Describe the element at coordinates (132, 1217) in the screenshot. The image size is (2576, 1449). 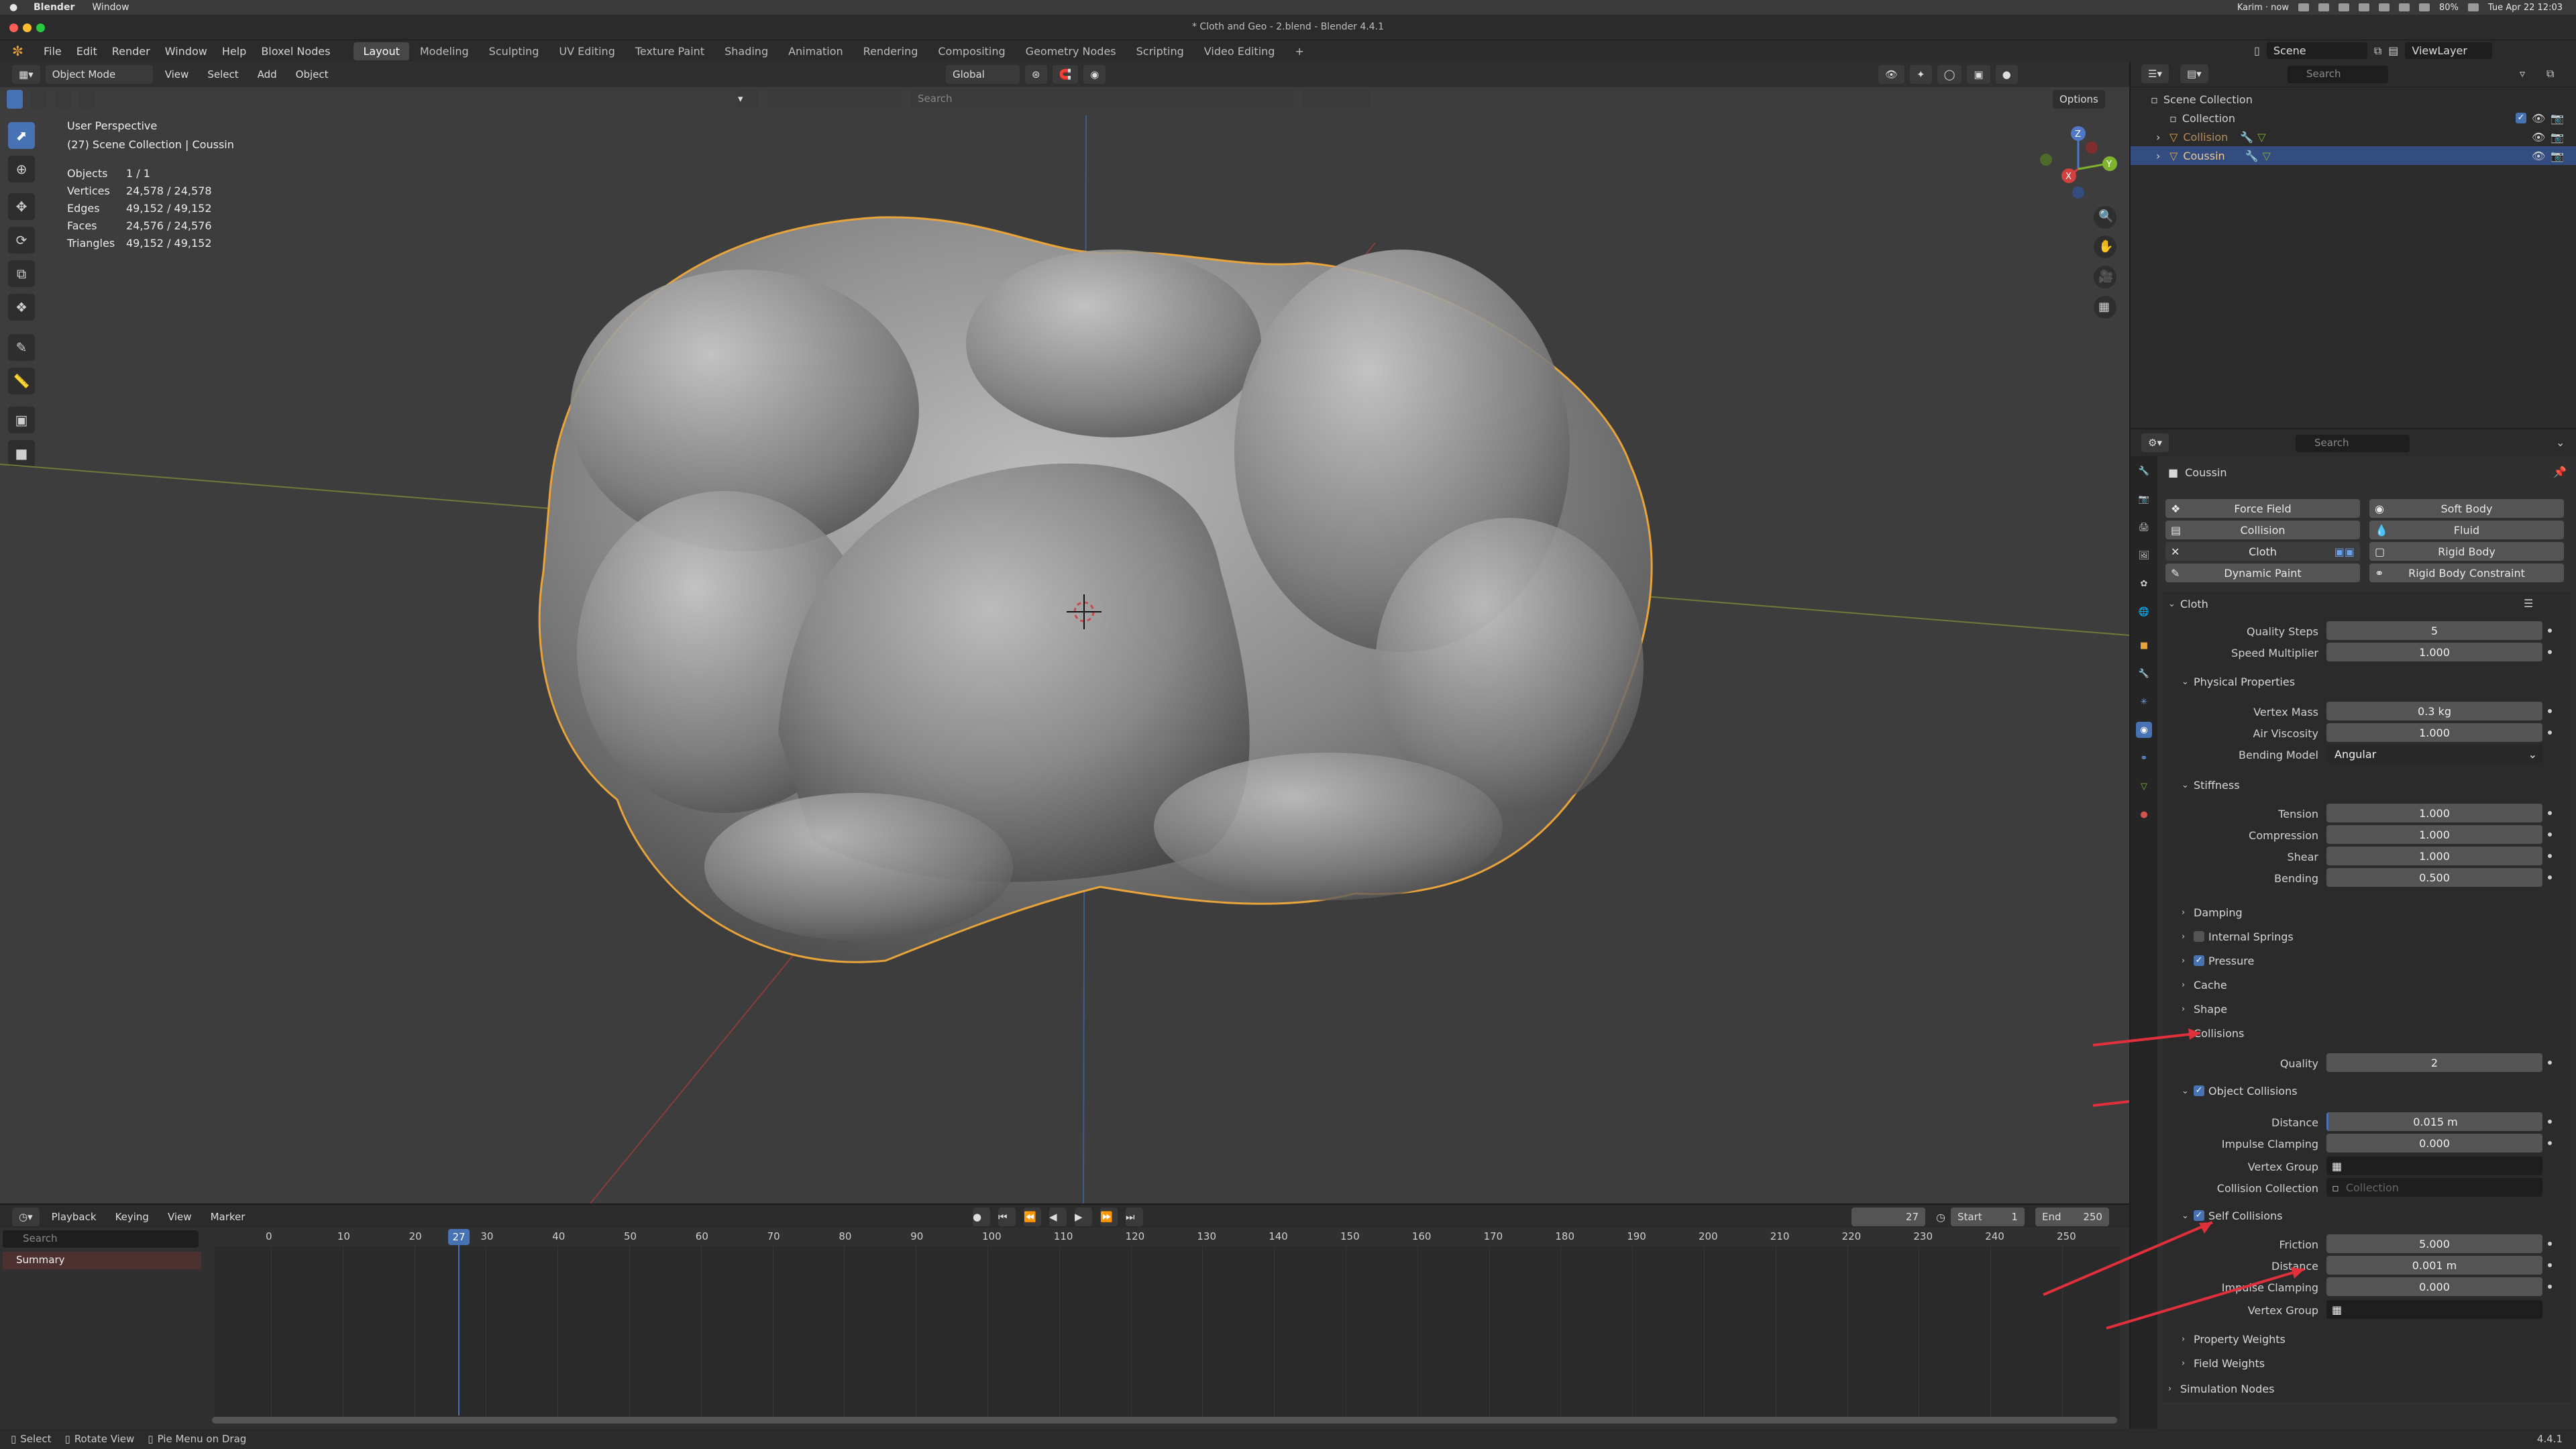
I see `menu-keying: Keying` at that location.